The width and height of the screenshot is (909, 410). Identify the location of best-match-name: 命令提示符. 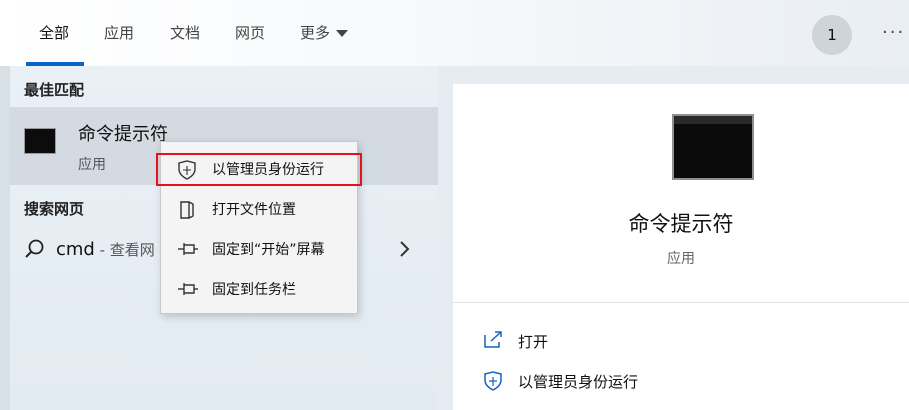
(123, 134).